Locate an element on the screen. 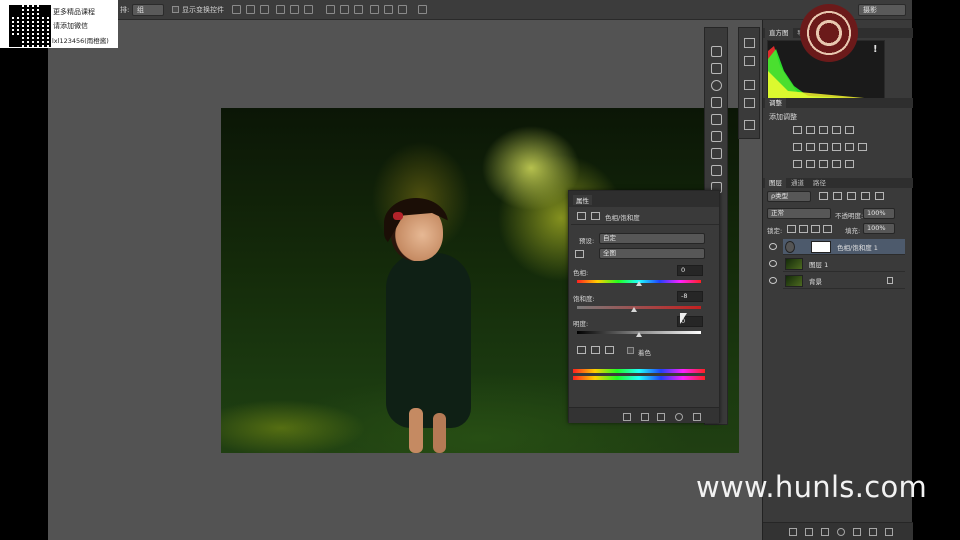 This screenshot has width=960, height=540. align-right-icon is located at coordinates (308, 9).